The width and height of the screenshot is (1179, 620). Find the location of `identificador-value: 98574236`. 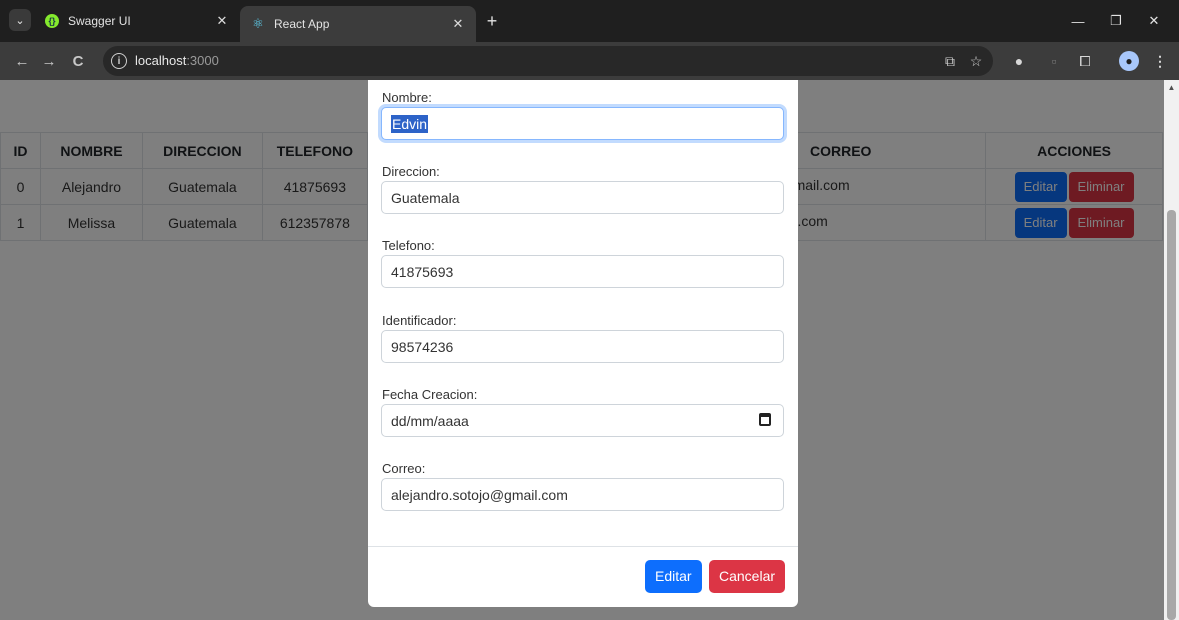

identificador-value: 98574236 is located at coordinates (422, 346).